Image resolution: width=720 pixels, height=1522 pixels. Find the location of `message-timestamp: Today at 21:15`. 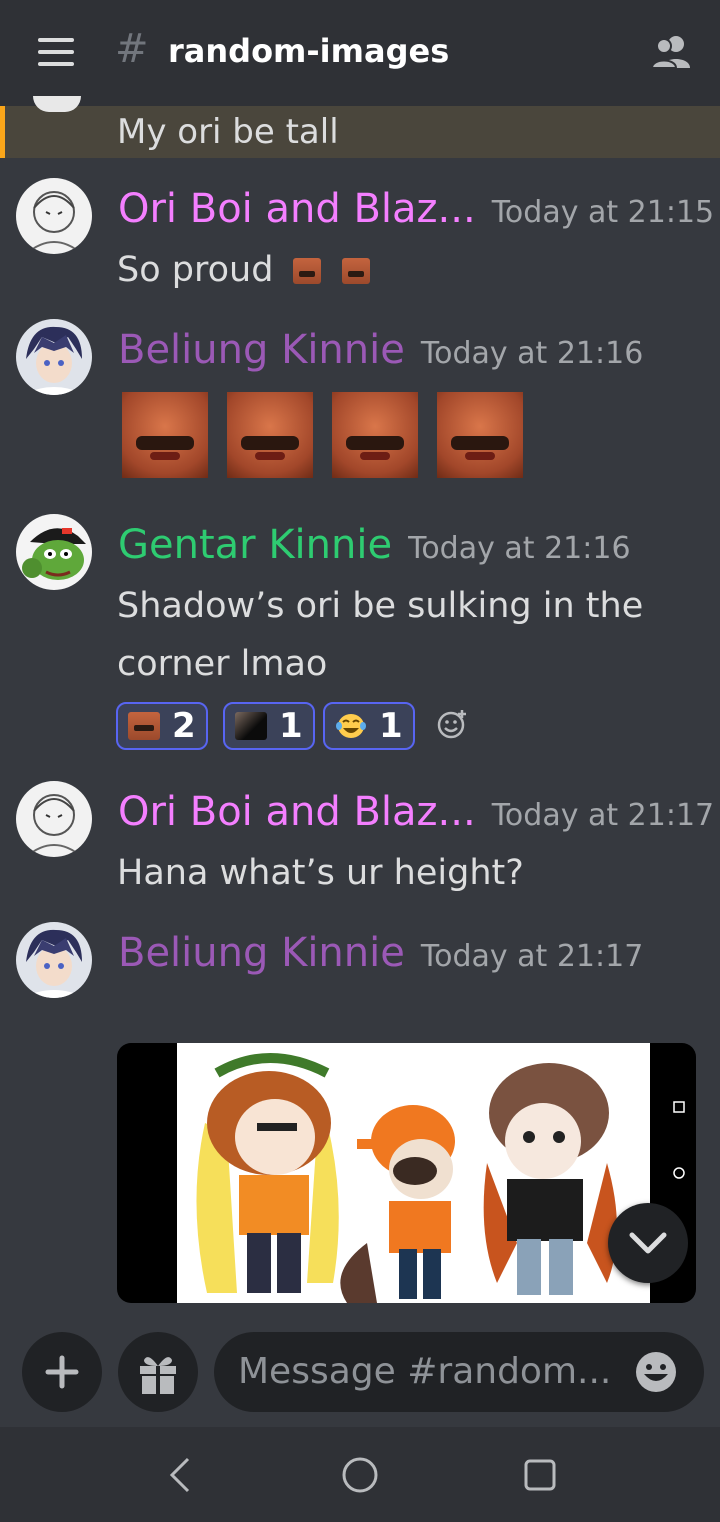

message-timestamp: Today at 21:15 is located at coordinates (603, 212).